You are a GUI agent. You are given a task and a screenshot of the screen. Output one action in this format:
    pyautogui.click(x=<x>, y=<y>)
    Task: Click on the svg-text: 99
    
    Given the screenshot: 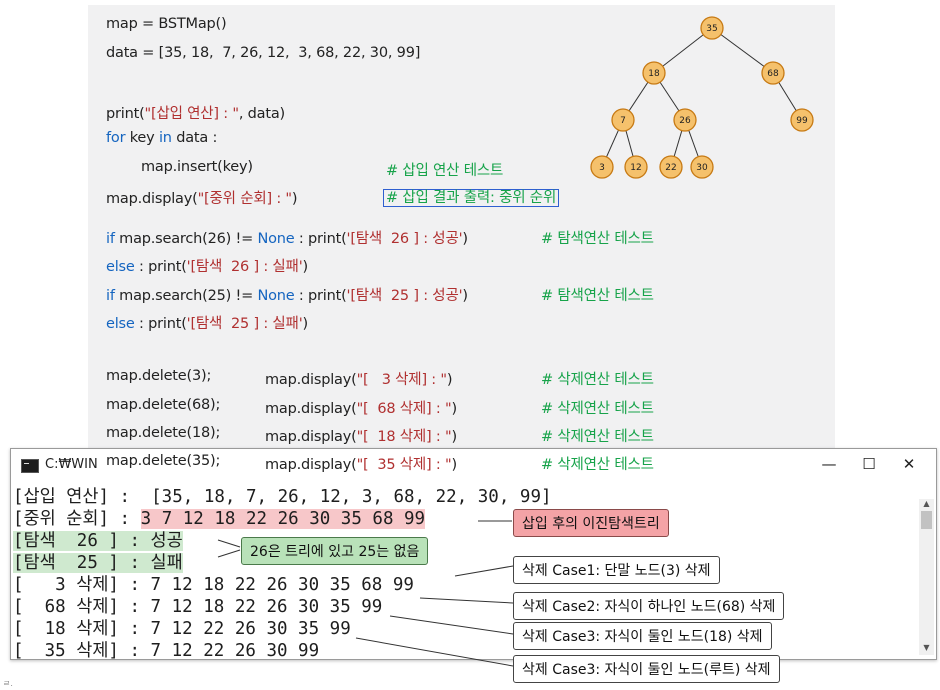 What is the action you would take?
    pyautogui.click(x=802, y=121)
    